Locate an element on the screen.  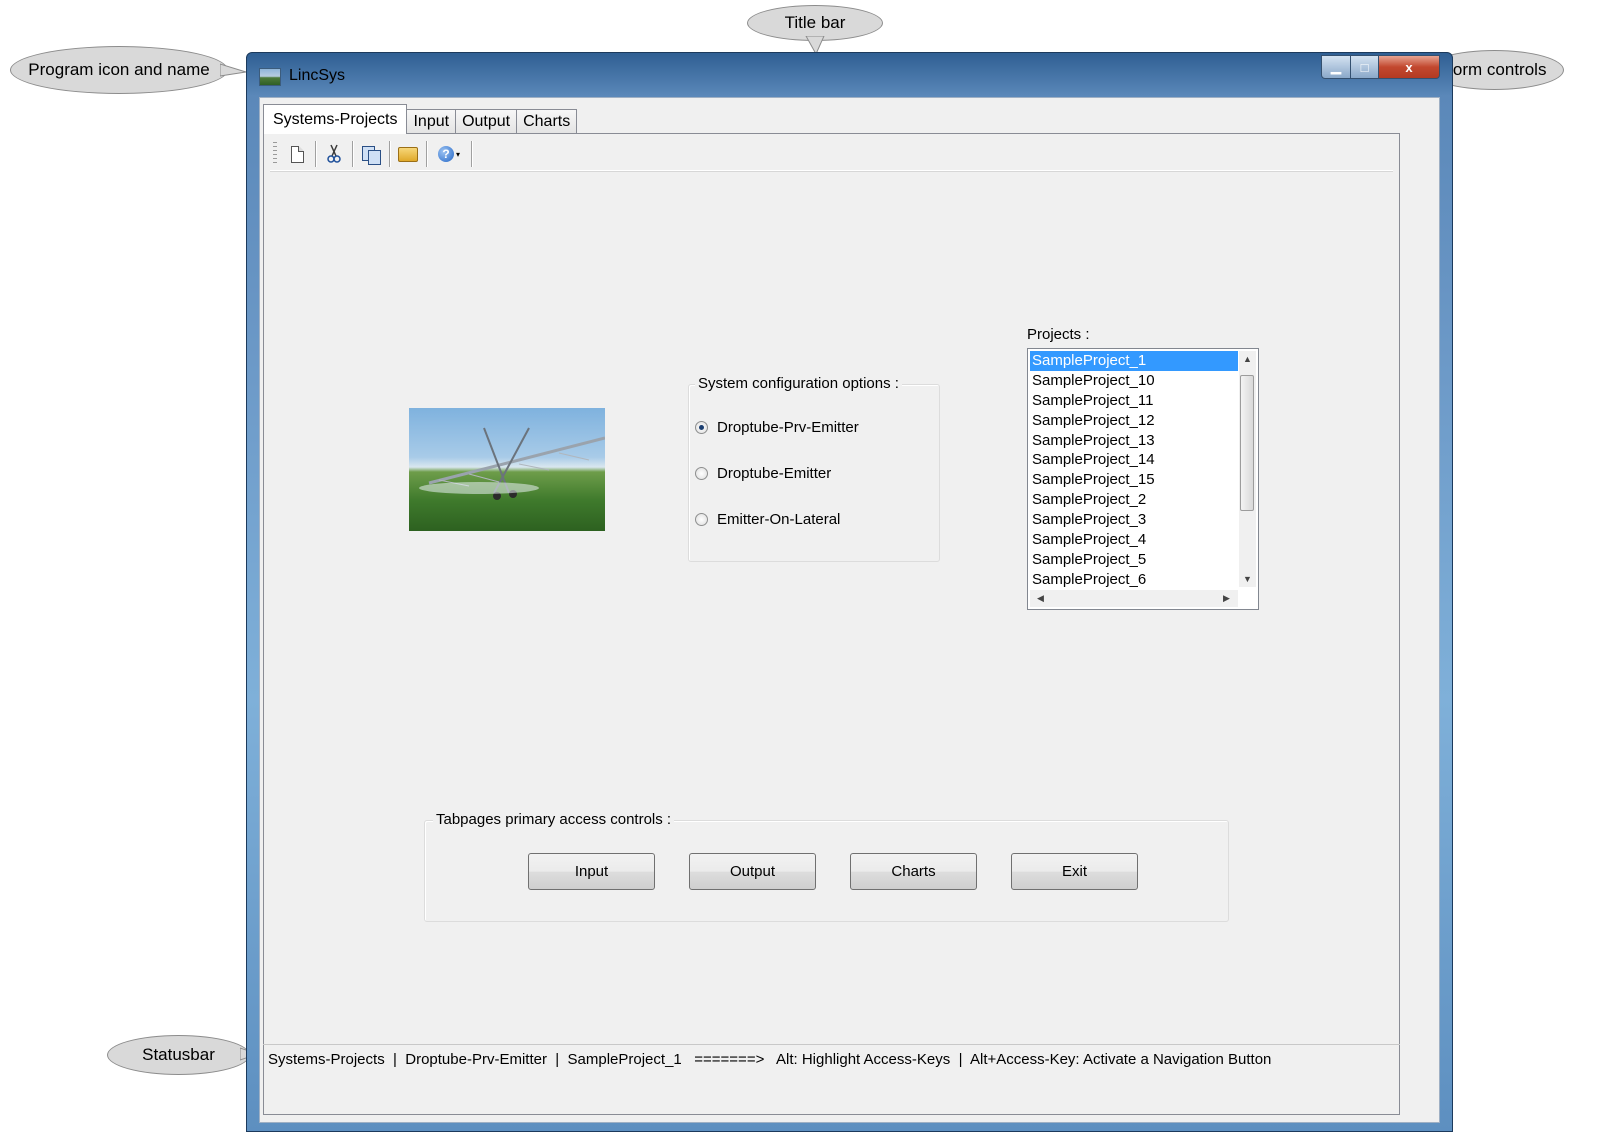
list-item: SampleProject_2 is located at coordinates (1134, 500).